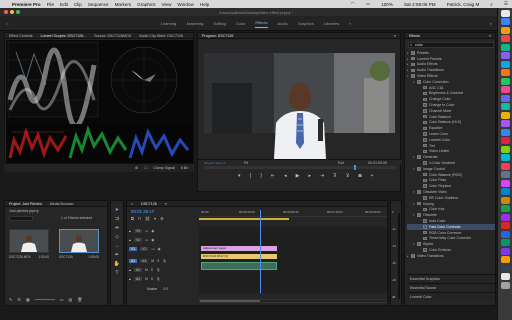  I want to click on timeline-playhead, so click(260, 251).